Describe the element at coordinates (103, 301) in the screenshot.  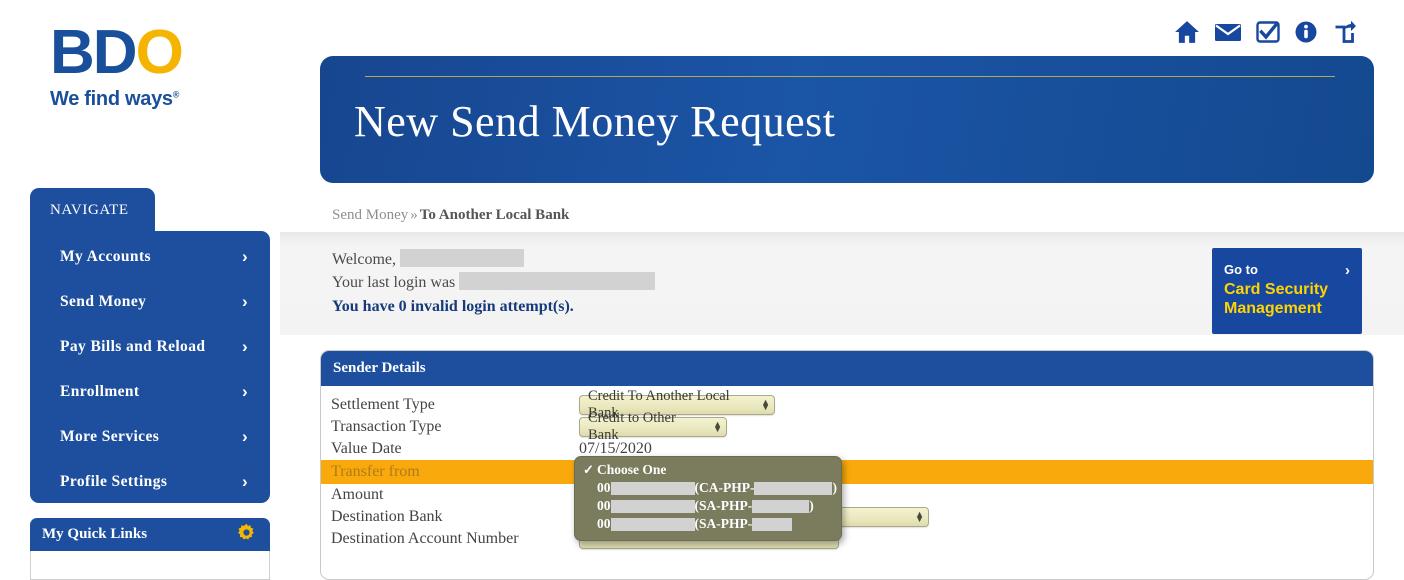
I see `sidebar-item-label: Send Money` at that location.